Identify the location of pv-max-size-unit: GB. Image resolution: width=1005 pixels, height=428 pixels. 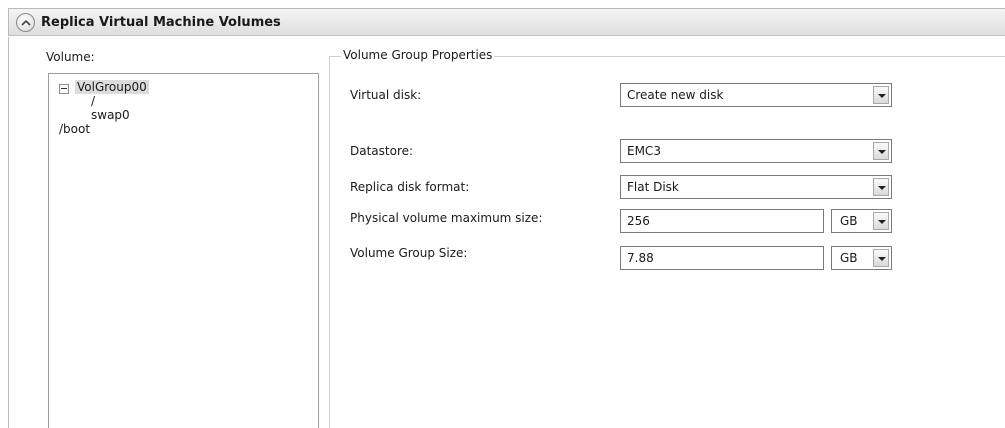
(849, 221).